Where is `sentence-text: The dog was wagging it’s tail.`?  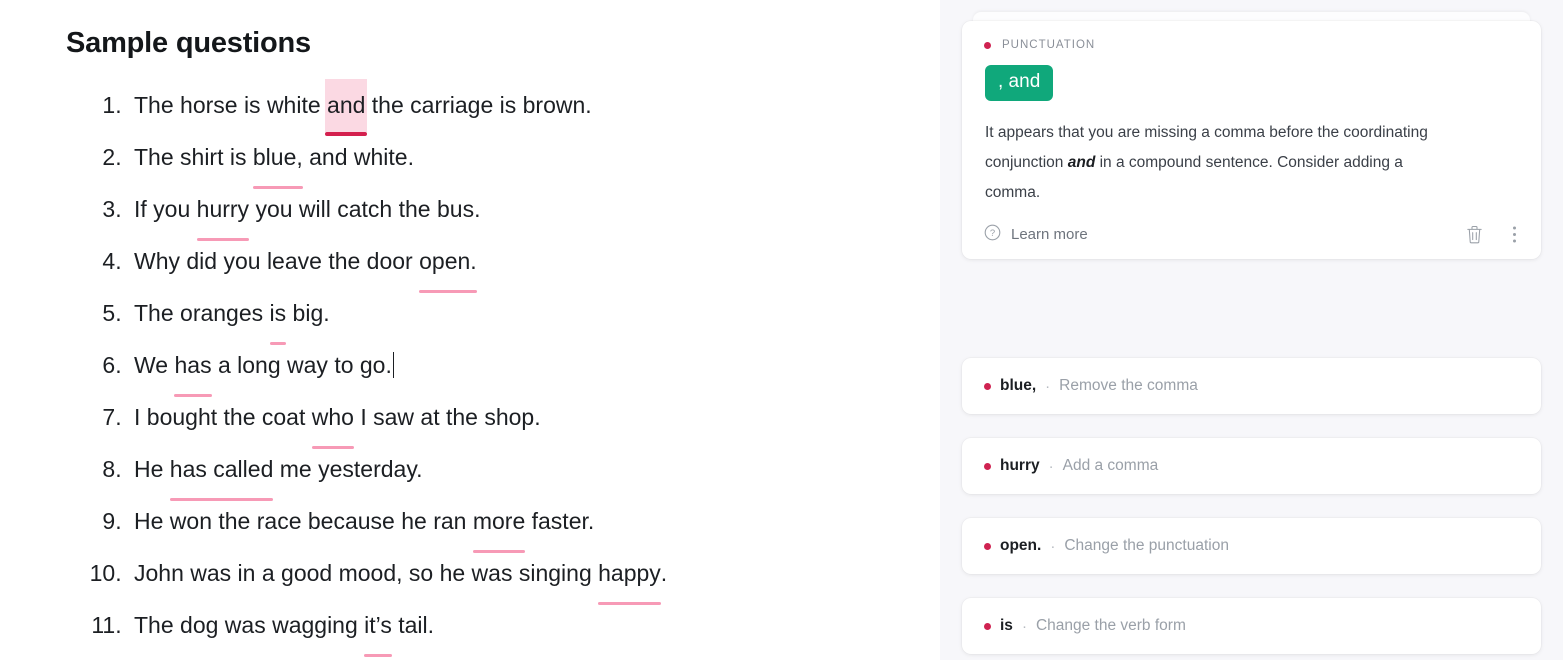 sentence-text: The dog was wagging it’s tail. is located at coordinates (284, 634).